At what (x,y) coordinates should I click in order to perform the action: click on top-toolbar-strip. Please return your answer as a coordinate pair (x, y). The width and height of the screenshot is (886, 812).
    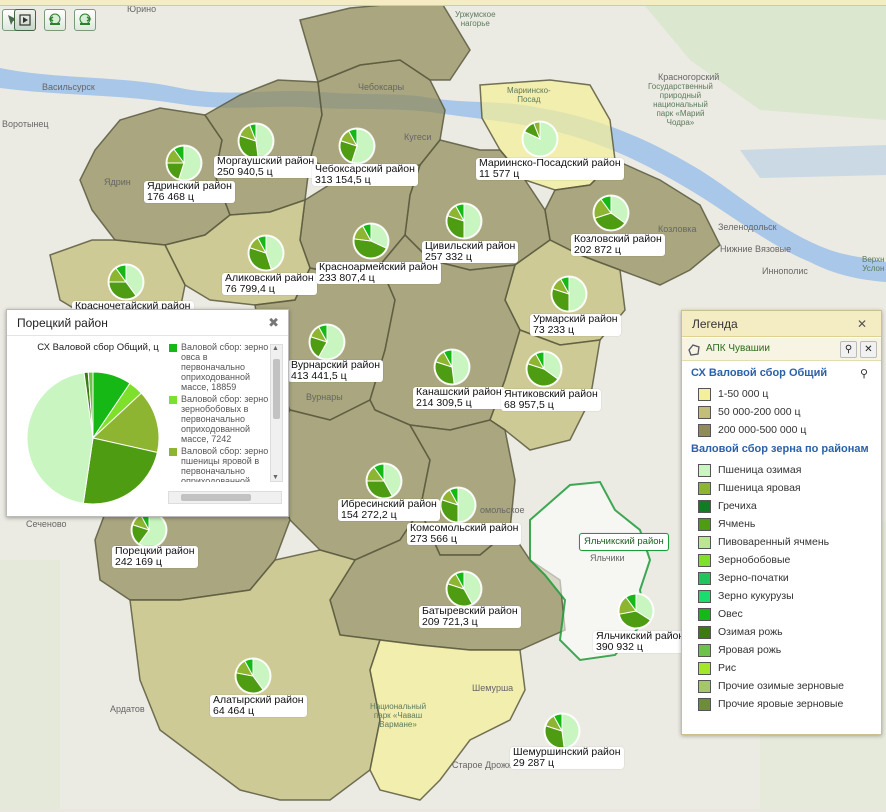
    Looking at the image, I should click on (443, 3).